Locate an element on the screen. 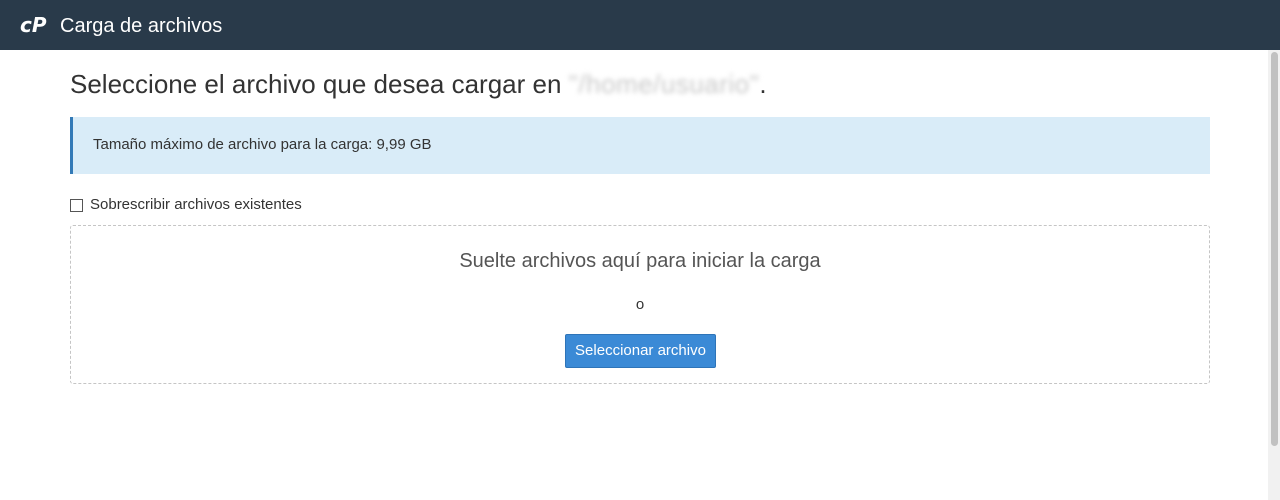  svg-text: cP is located at coordinates (33, 25).